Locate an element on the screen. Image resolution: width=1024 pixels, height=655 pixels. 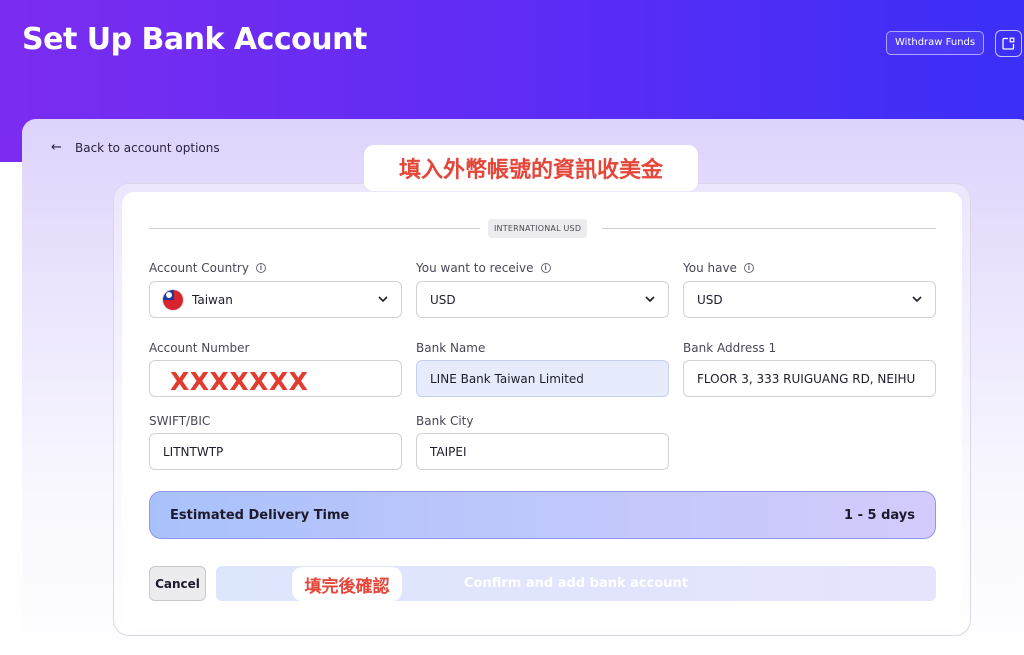
bank-name-label: Bank Name is located at coordinates (451, 348).